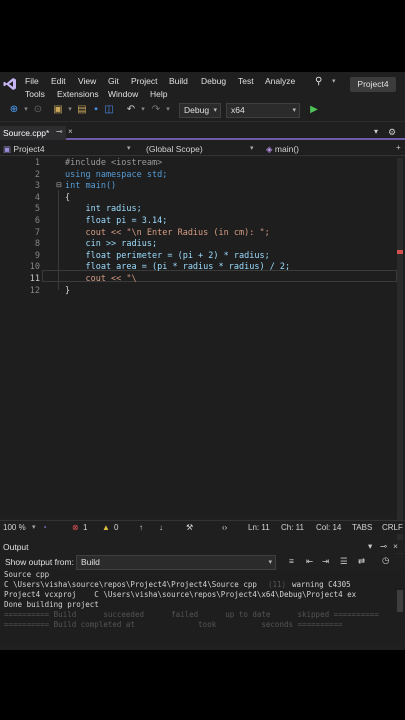 The width and height of the screenshot is (405, 720). Describe the element at coordinates (131, 110) in the screenshot. I see `undo-icon: ↶` at that location.